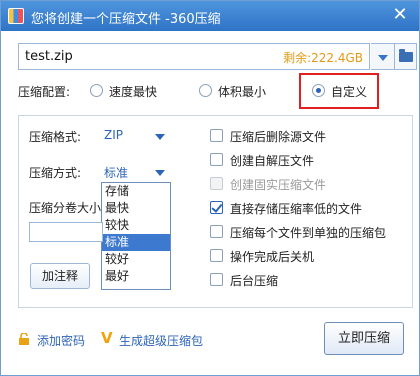 Image resolution: width=420 pixels, height=376 pixels. I want to click on method-select-value: 标准, so click(116, 172).